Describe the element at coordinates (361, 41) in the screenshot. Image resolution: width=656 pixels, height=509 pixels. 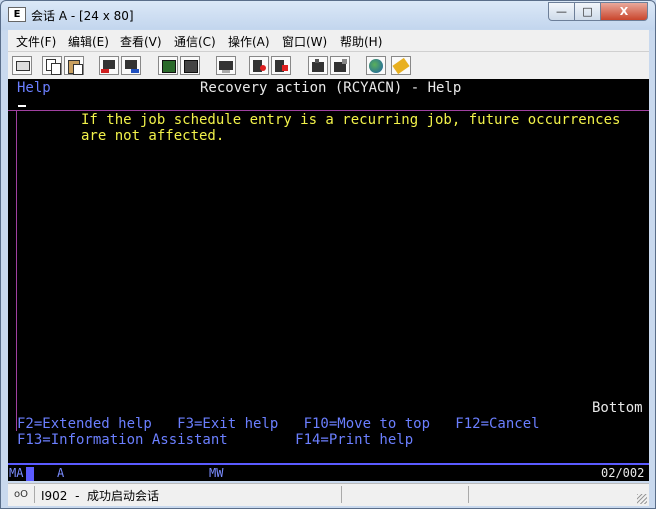
I see `menu-help: 帮助(H)` at that location.